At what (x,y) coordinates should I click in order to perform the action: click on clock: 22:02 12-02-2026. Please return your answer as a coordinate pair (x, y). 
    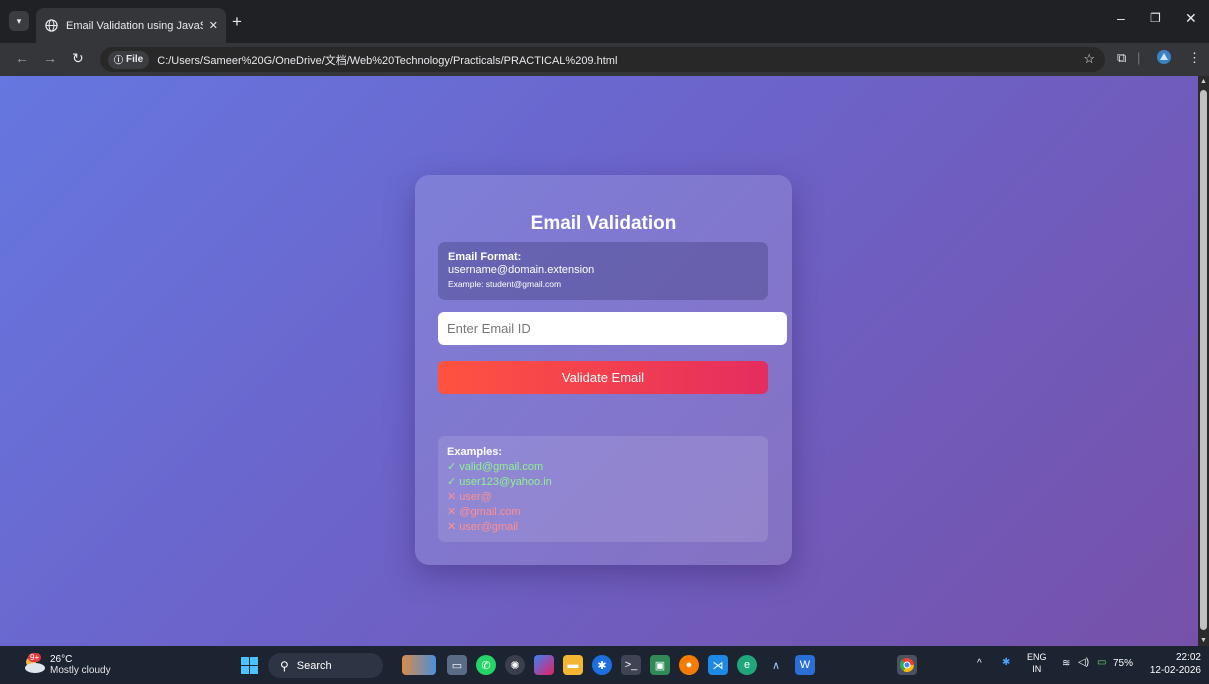
    Looking at the image, I should click on (1175, 664).